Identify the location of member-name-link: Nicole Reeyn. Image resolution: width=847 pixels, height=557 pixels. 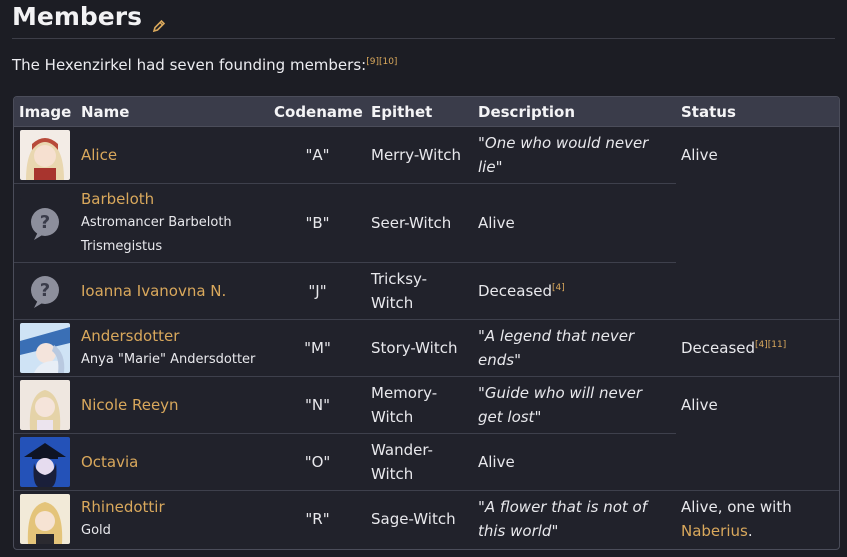
(172, 405).